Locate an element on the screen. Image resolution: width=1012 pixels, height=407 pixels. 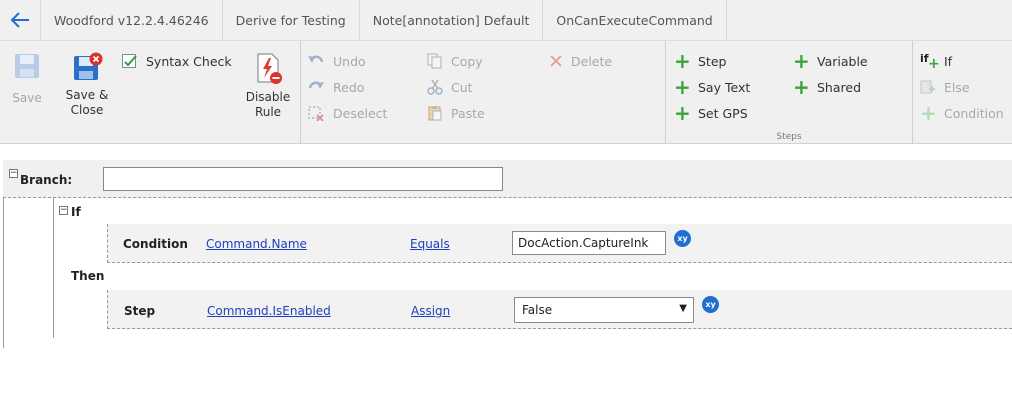
collapse-if-icon: − is located at coordinates (63, 210).